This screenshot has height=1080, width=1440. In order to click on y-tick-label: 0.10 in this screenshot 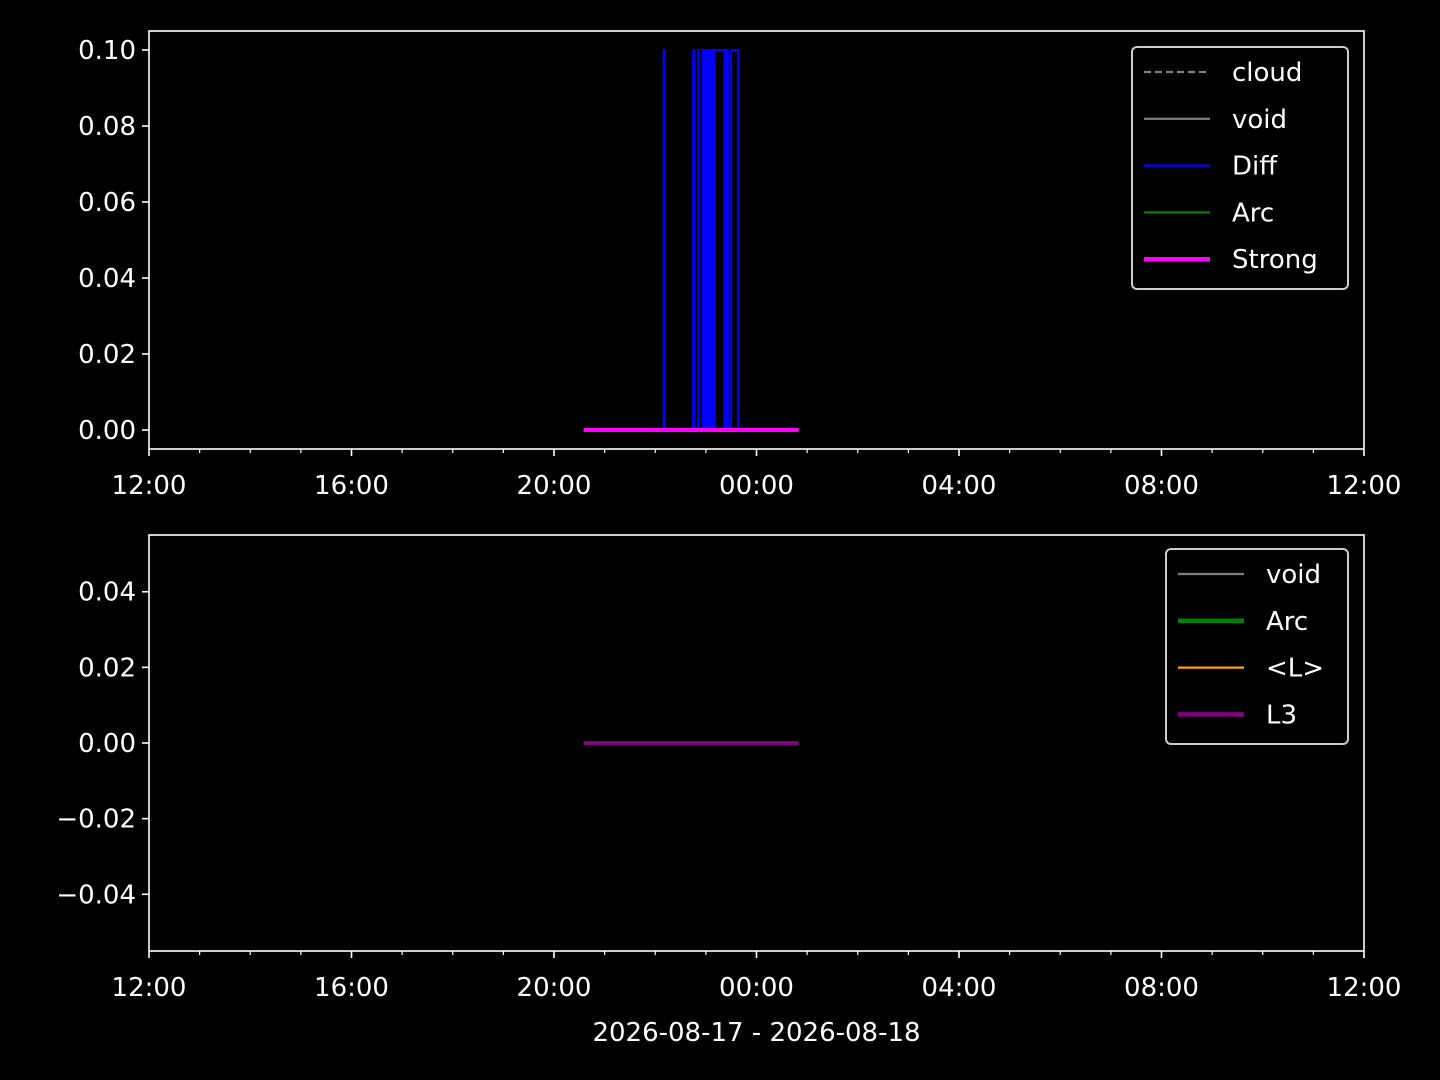, I will do `click(107, 51)`.